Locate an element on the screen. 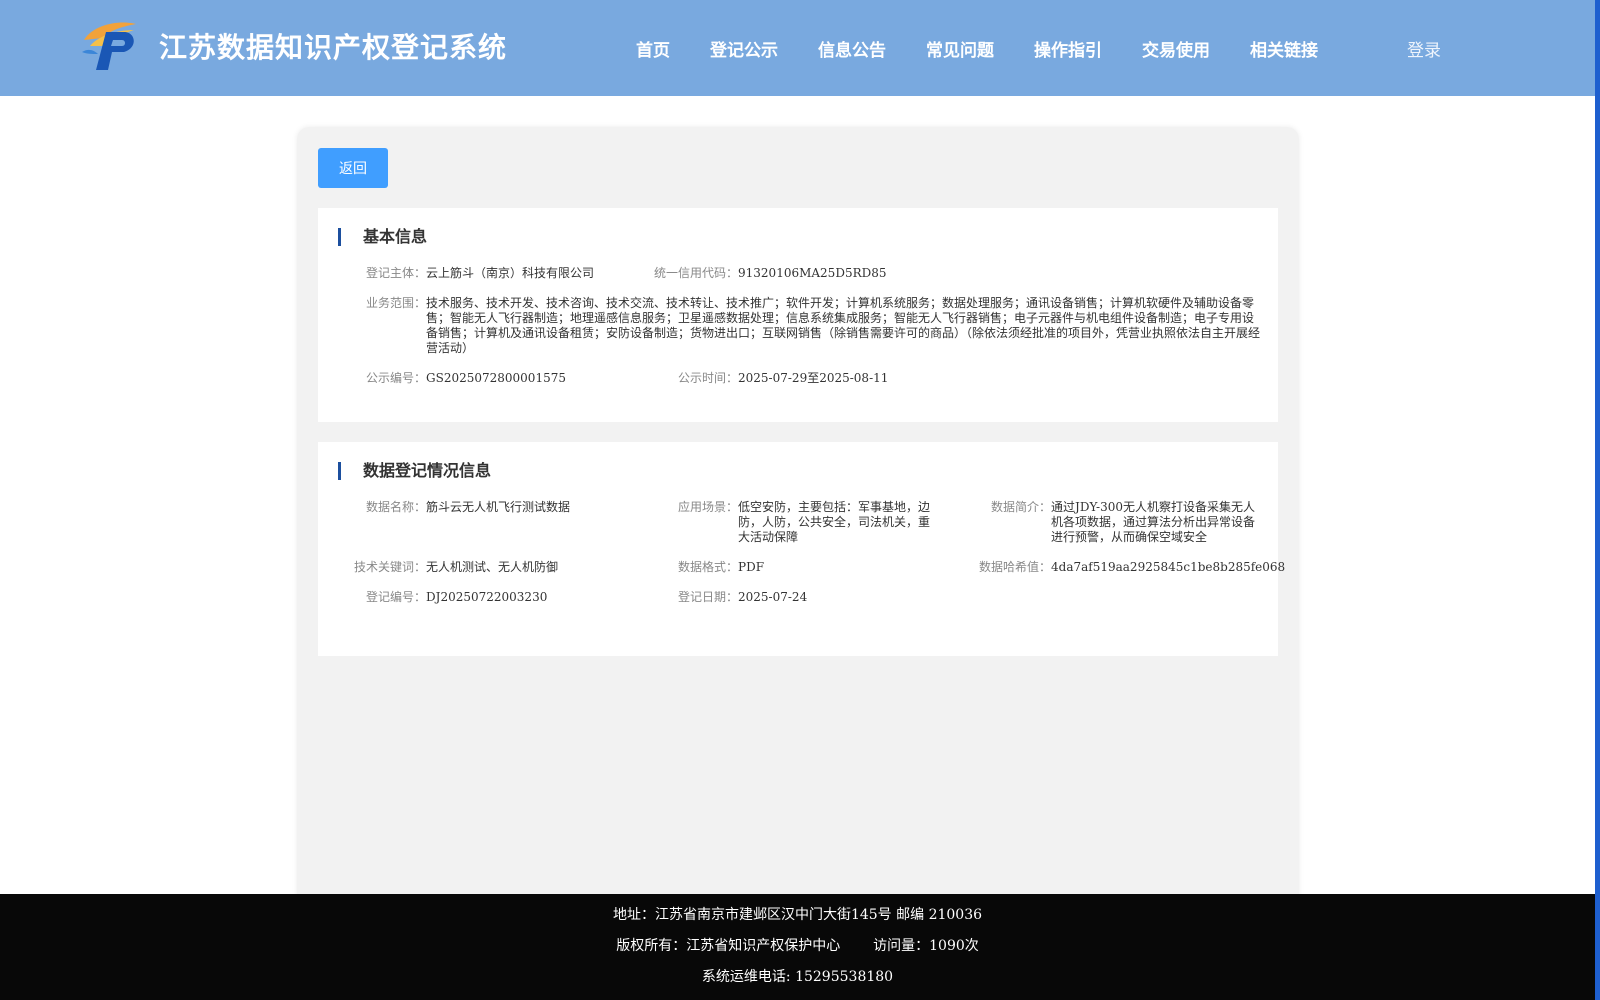 The height and width of the screenshot is (1000, 1600). field-reg-no: 登记编号： DJ20250722003230 is located at coordinates (456, 597).